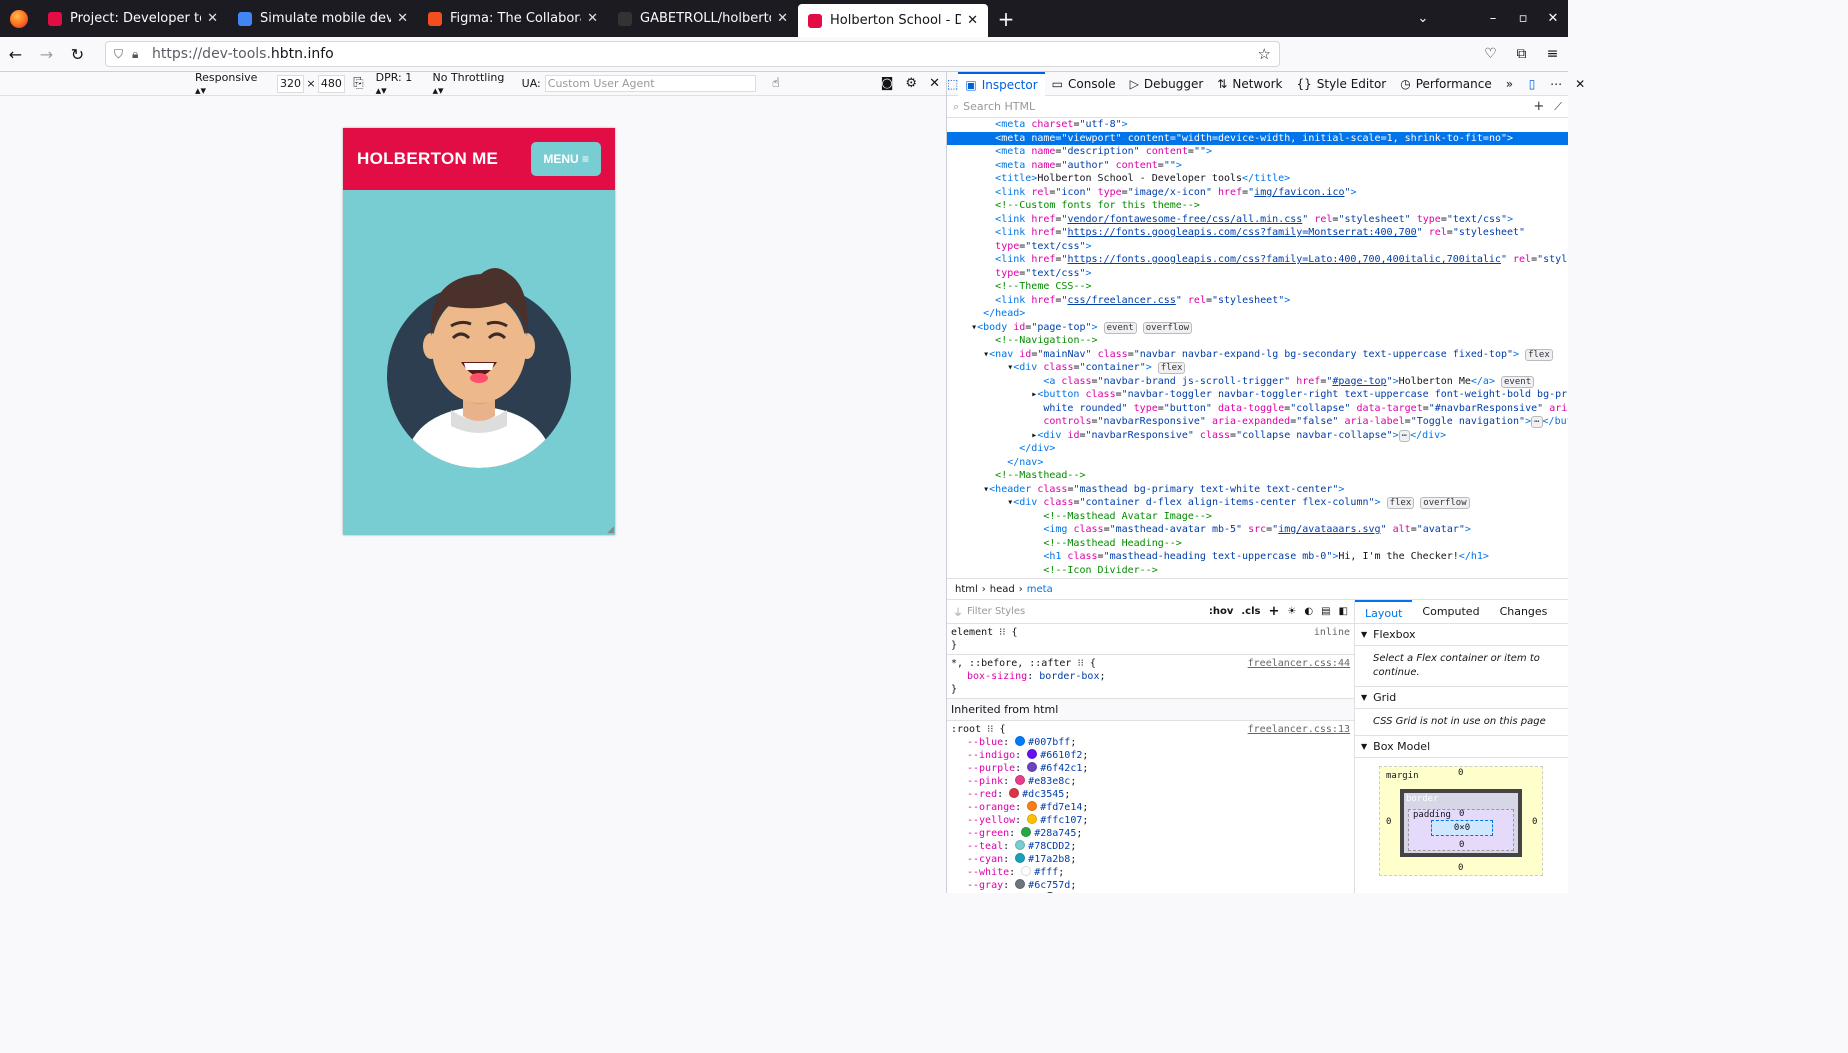  I want to click on tab-performance: ◷ Performance, so click(1446, 84).